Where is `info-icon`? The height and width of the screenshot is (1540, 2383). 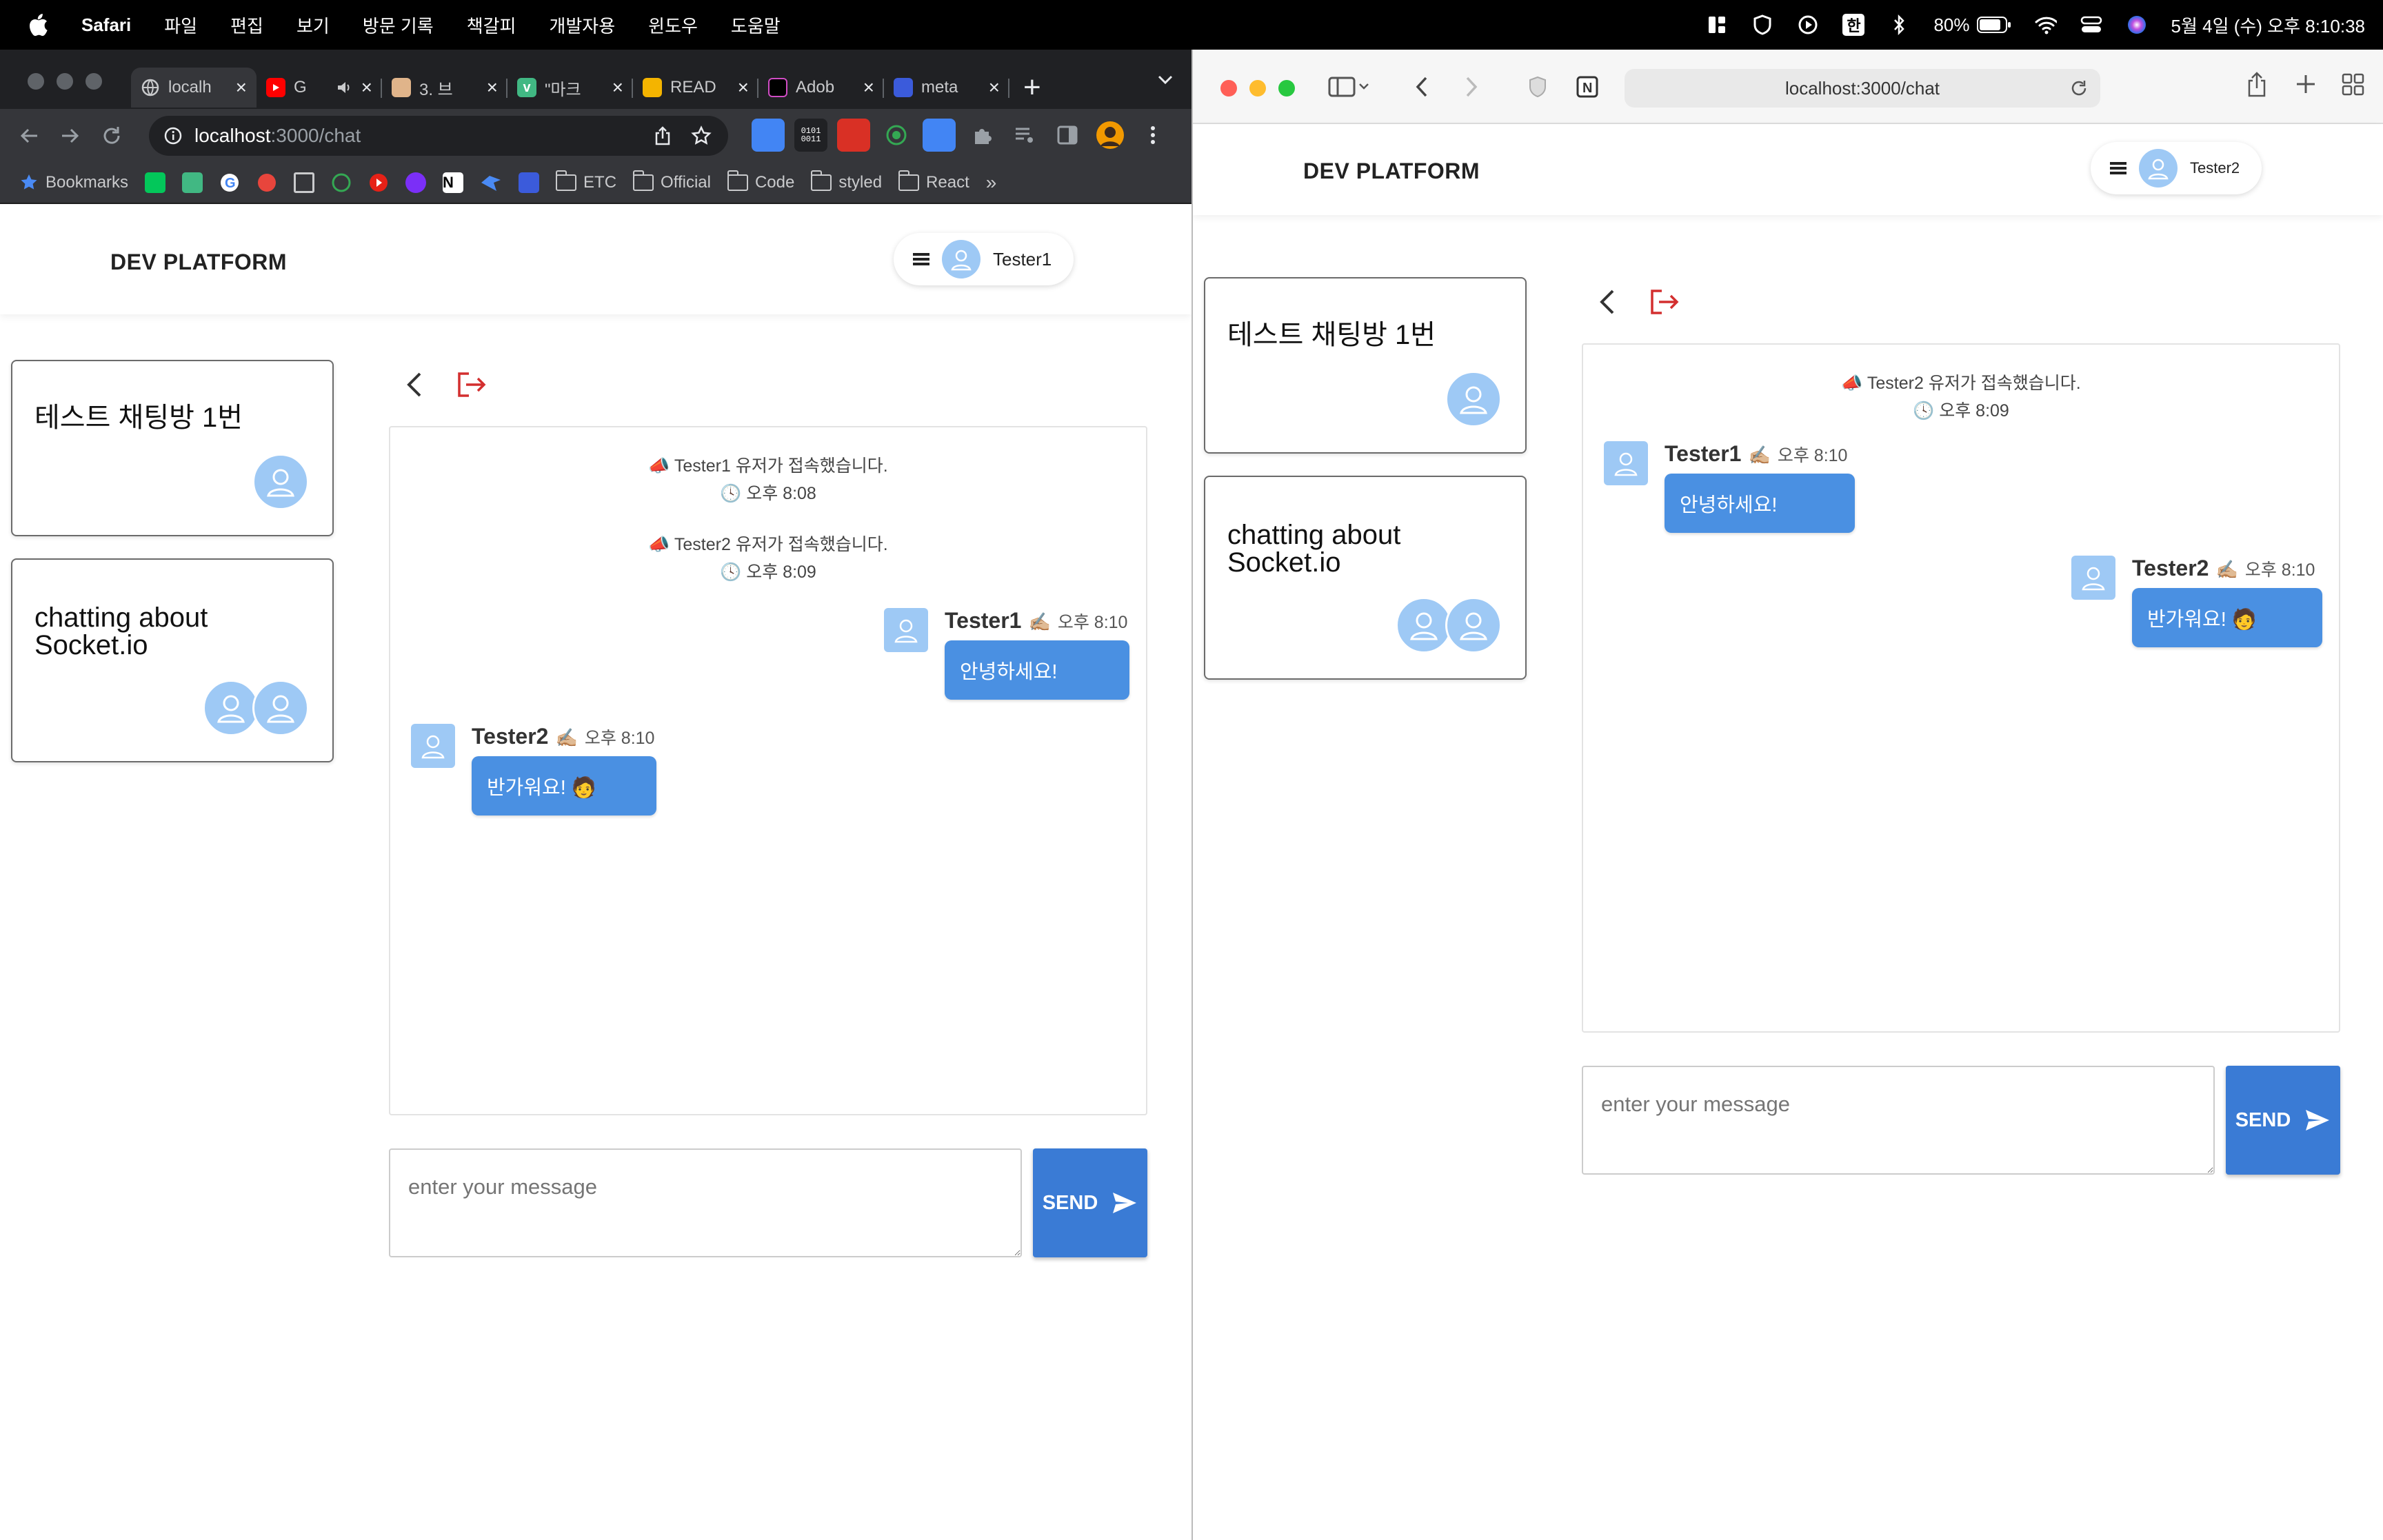 info-icon is located at coordinates (173, 136).